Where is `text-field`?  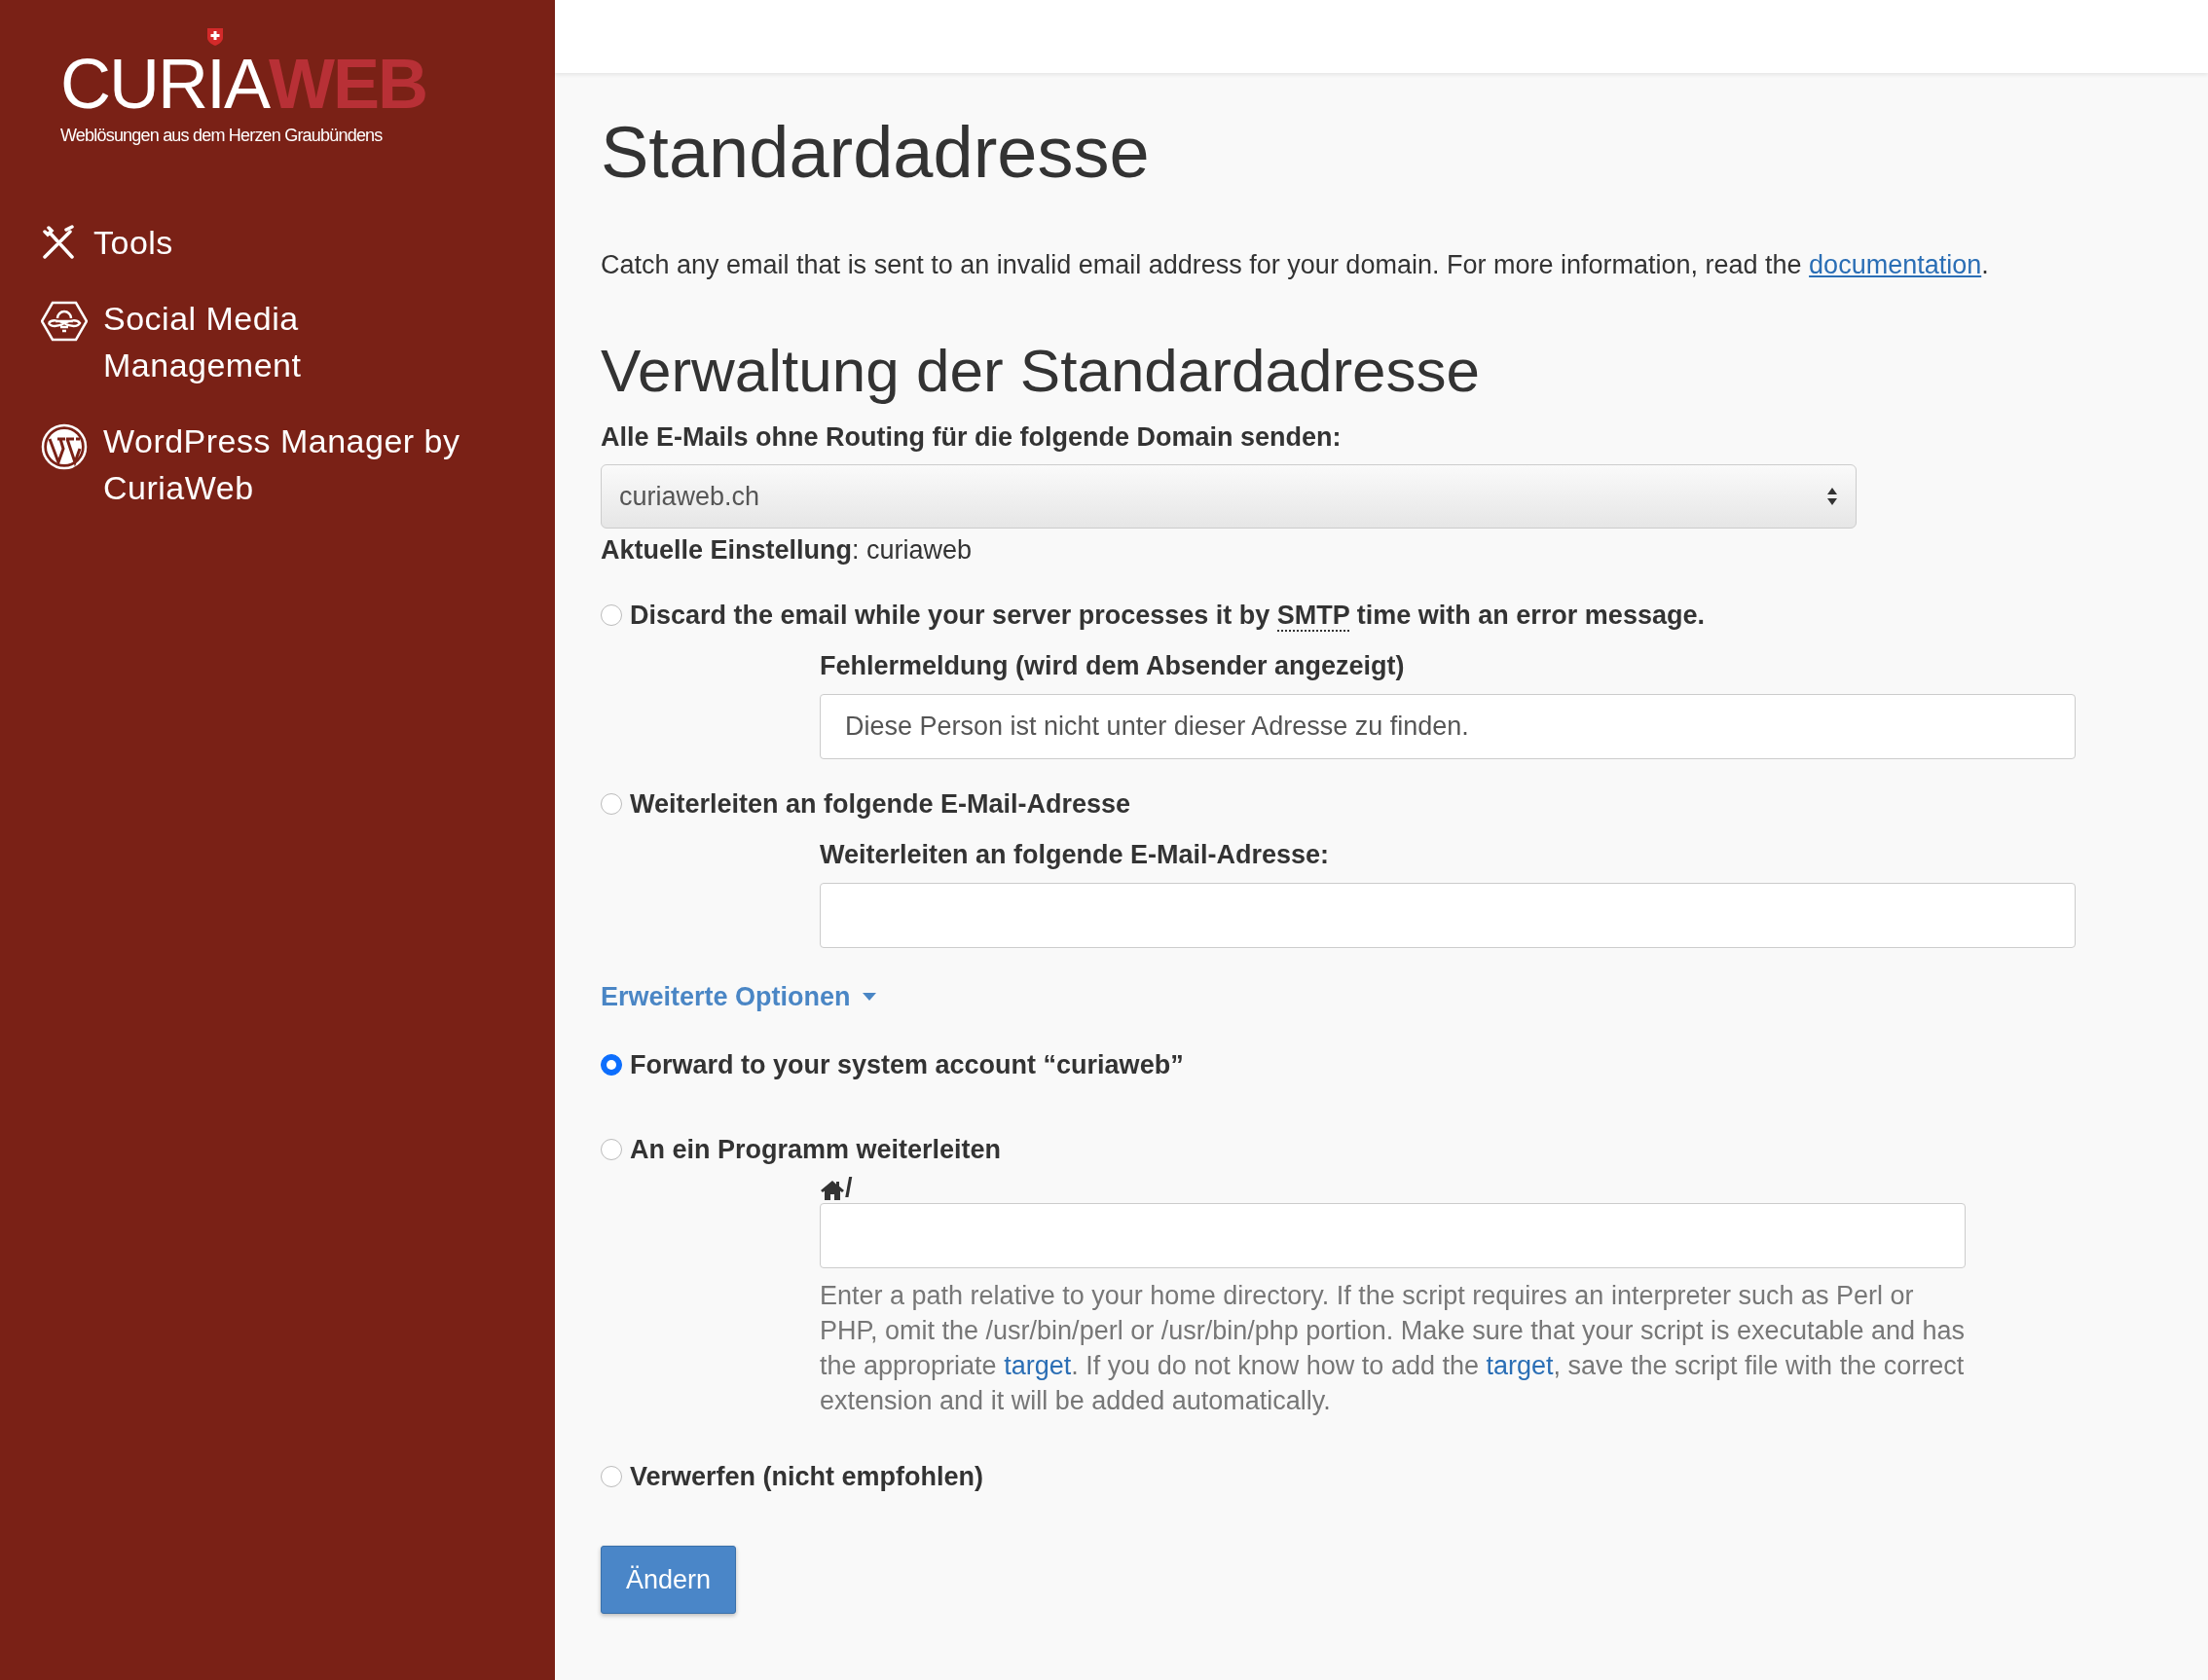
text-field is located at coordinates (1448, 915).